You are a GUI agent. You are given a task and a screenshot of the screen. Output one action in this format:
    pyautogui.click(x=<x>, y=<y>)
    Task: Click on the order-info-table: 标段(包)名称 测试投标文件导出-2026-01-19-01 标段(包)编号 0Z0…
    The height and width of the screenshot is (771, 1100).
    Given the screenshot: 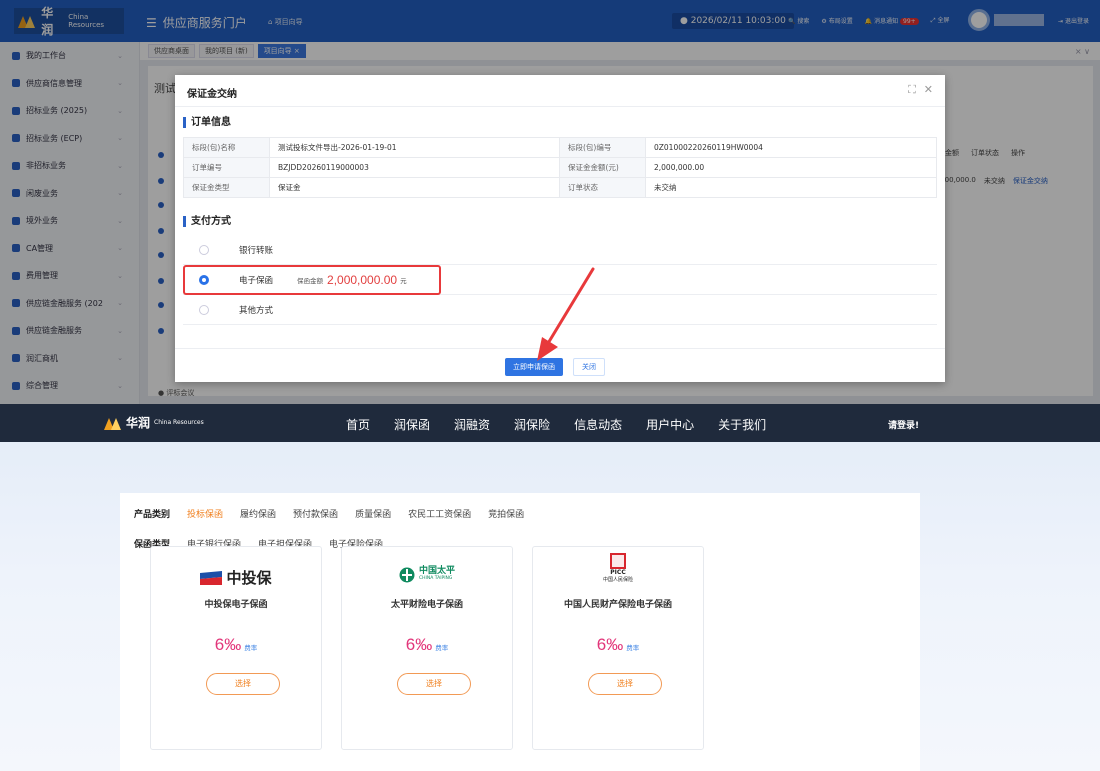 What is the action you would take?
    pyautogui.click(x=560, y=167)
    